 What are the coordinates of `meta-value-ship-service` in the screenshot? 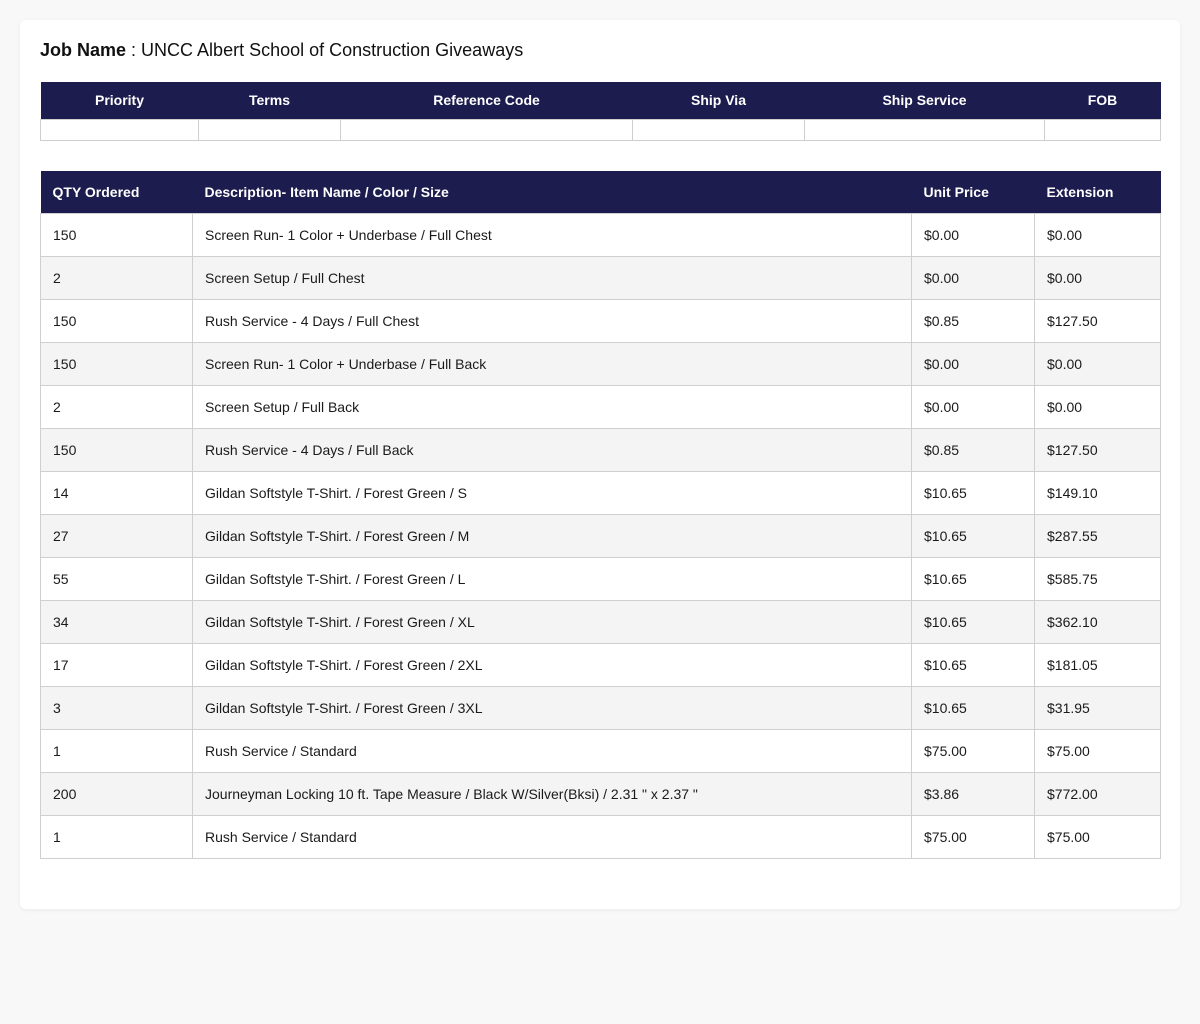 It's located at (924, 129).